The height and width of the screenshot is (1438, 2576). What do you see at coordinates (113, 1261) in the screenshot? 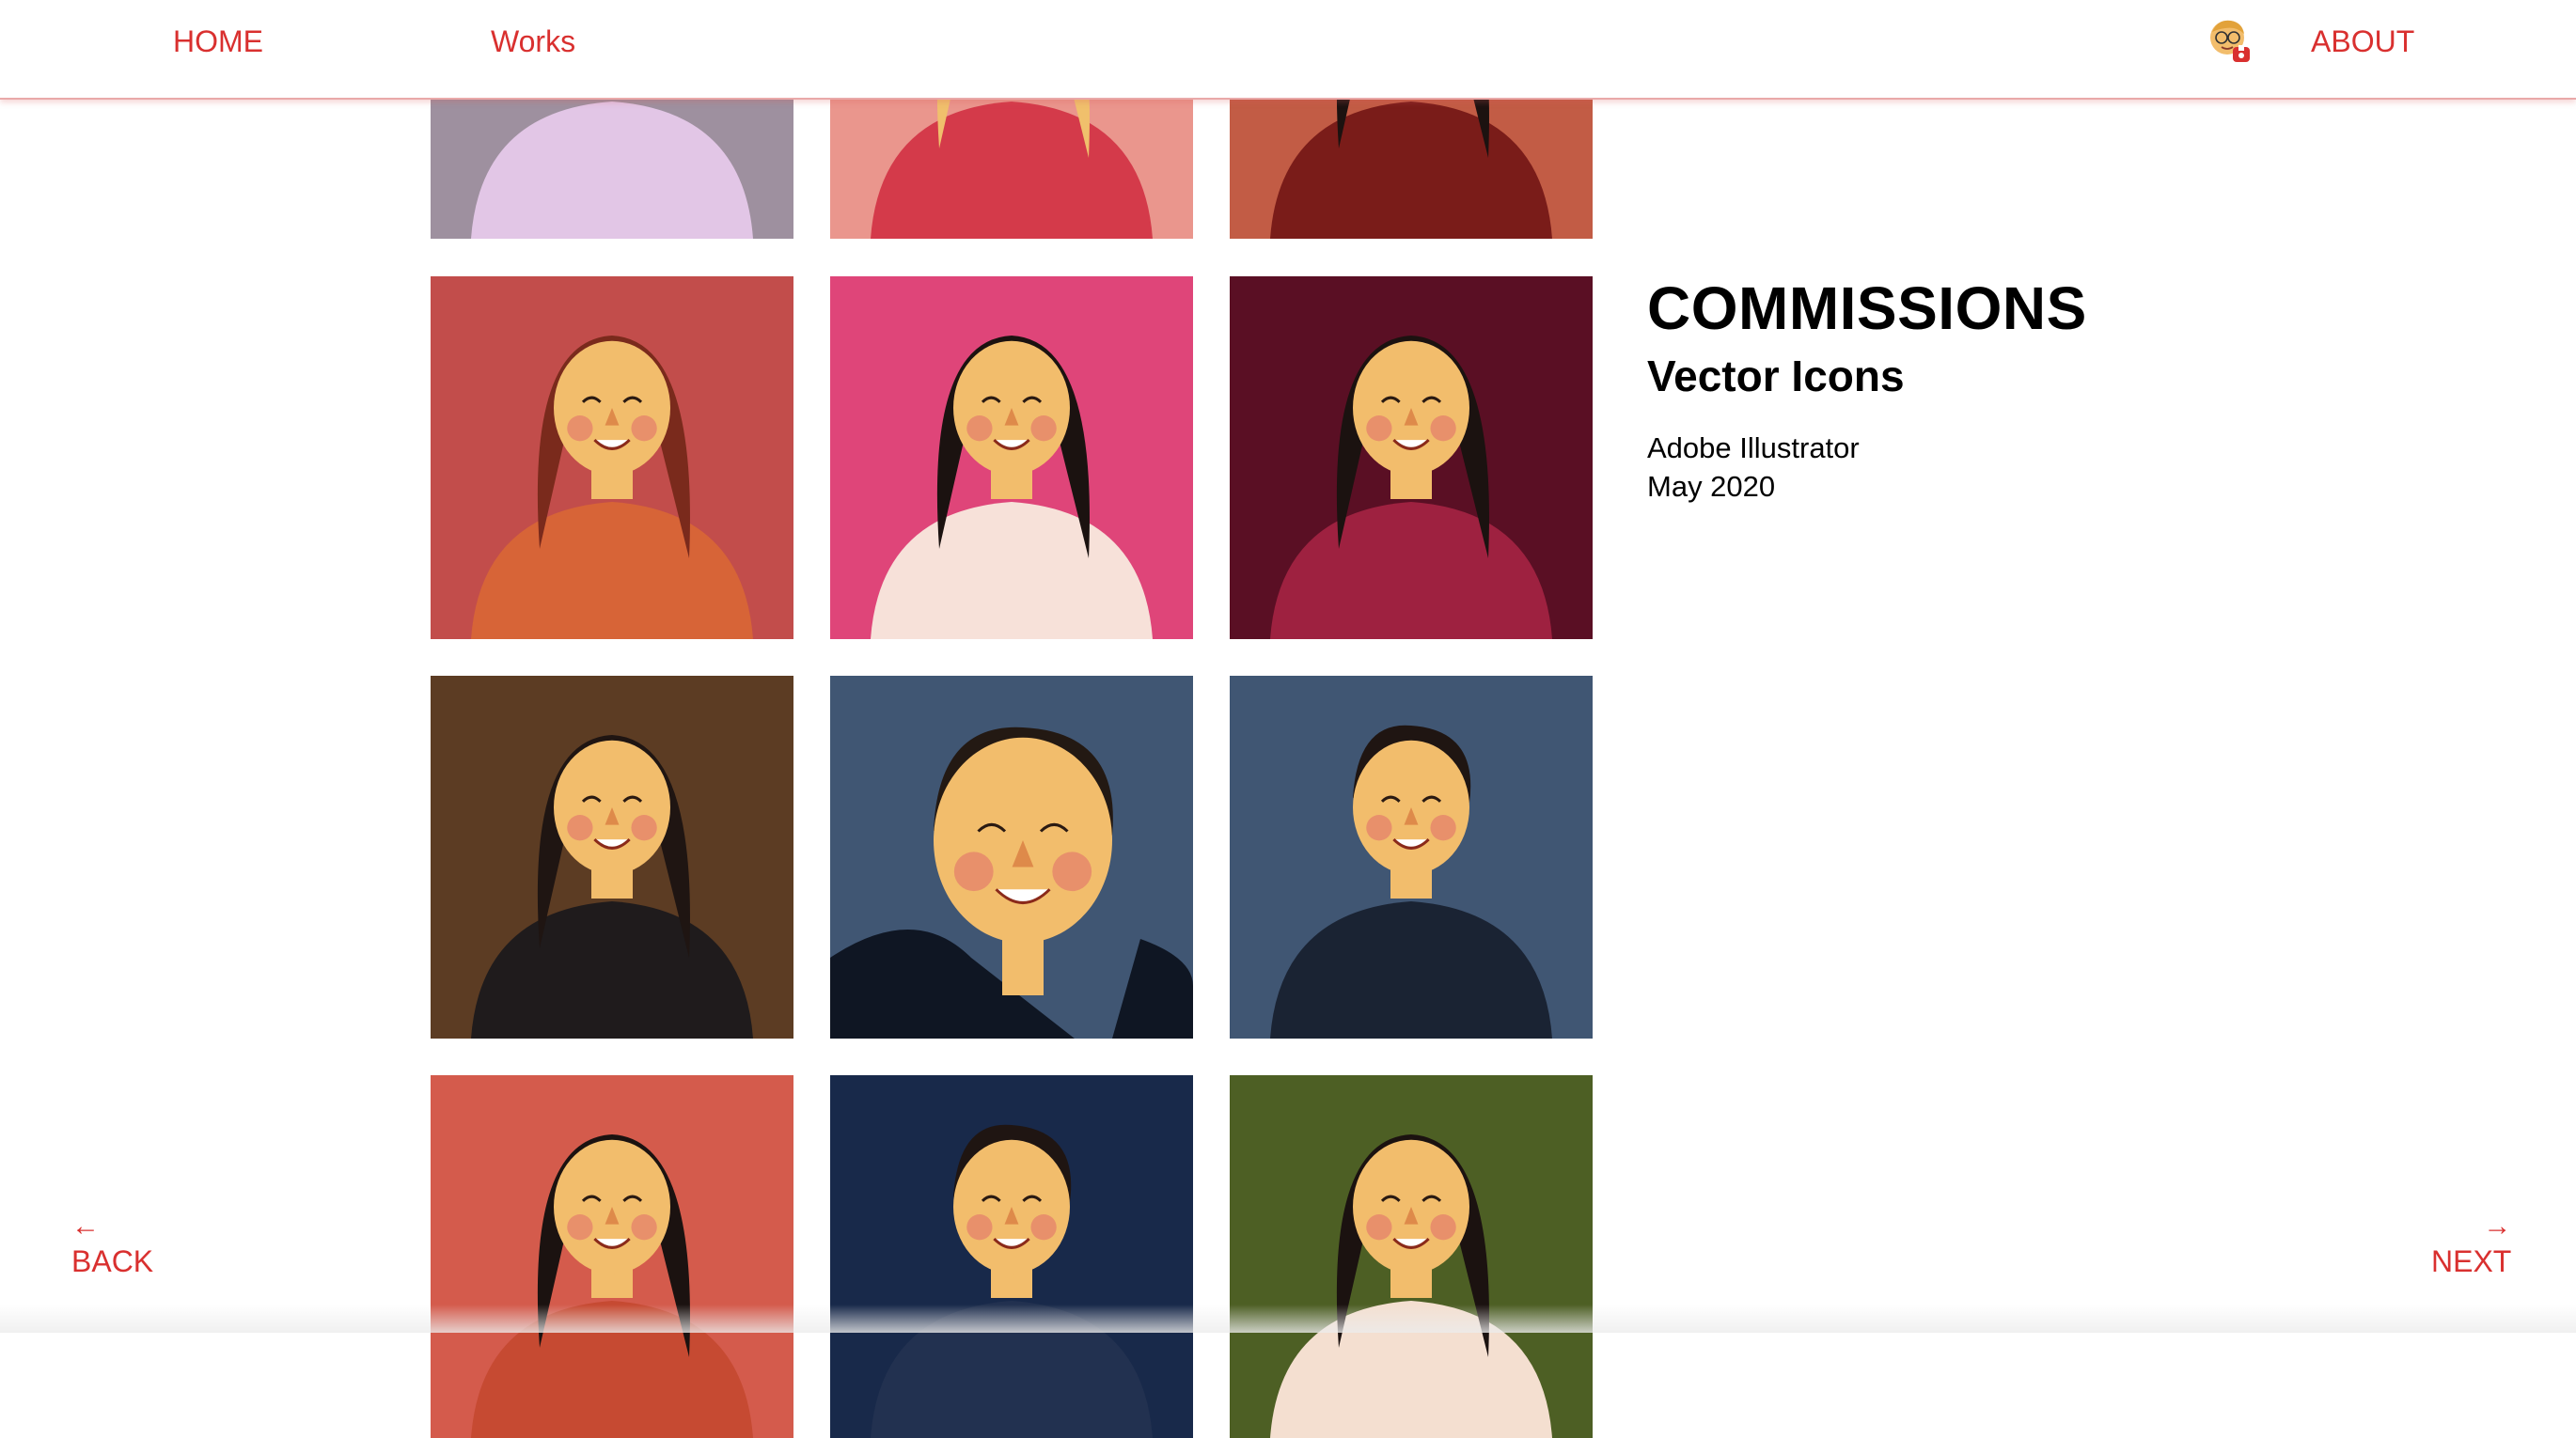
I see `back-label: BACK` at bounding box center [113, 1261].